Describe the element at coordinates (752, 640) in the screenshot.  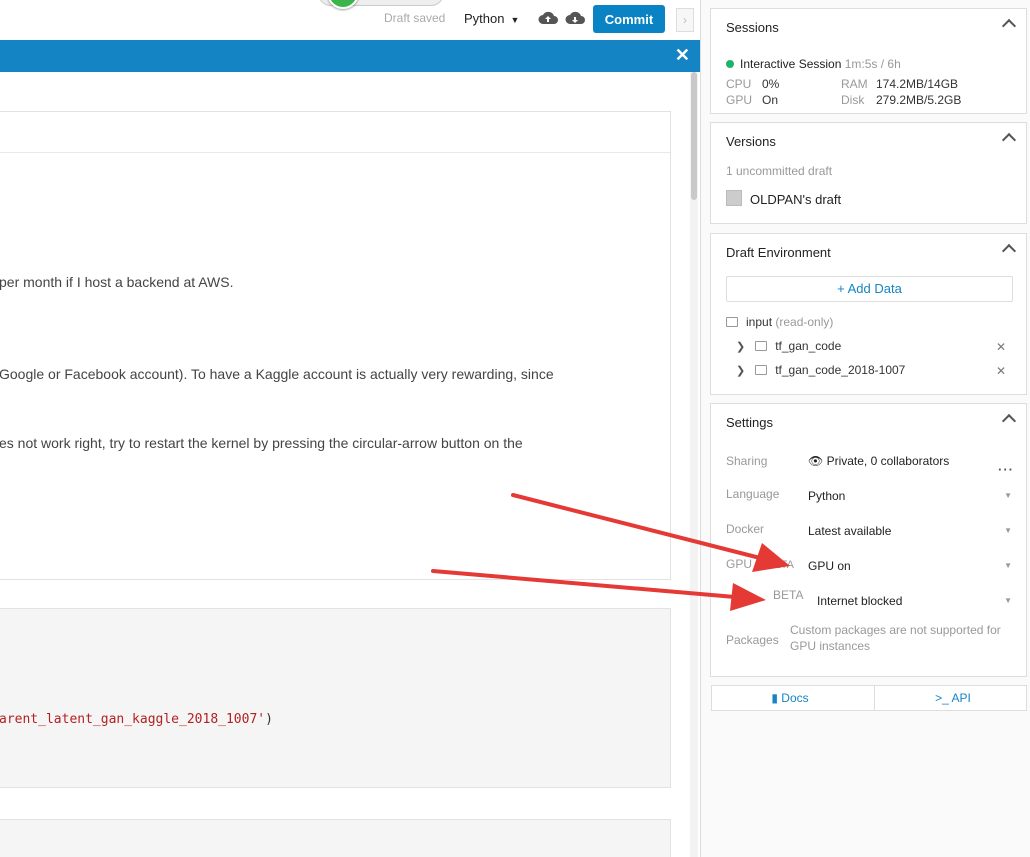
I see `packages-label: Packages` at that location.